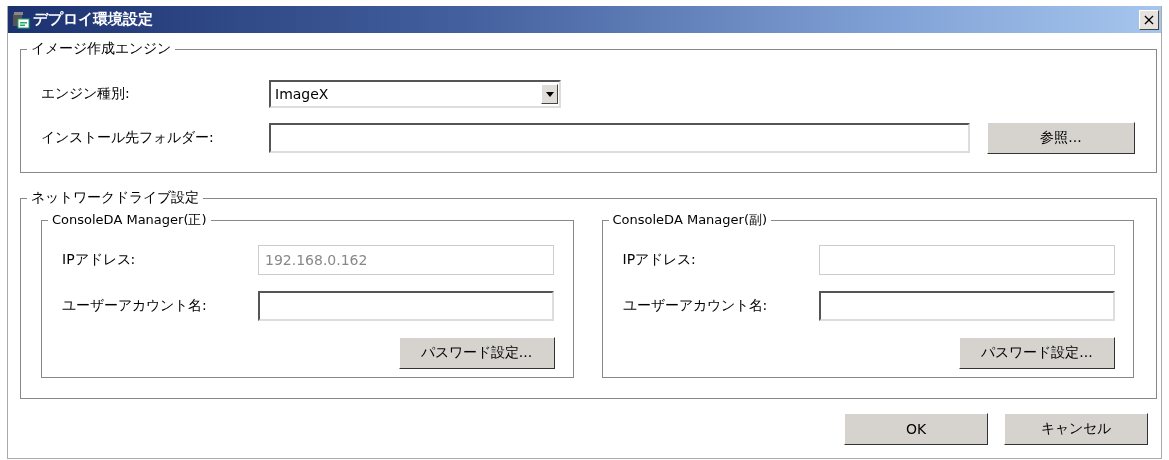  What do you see at coordinates (916, 429) in the screenshot?
I see `ok-button: OK` at bounding box center [916, 429].